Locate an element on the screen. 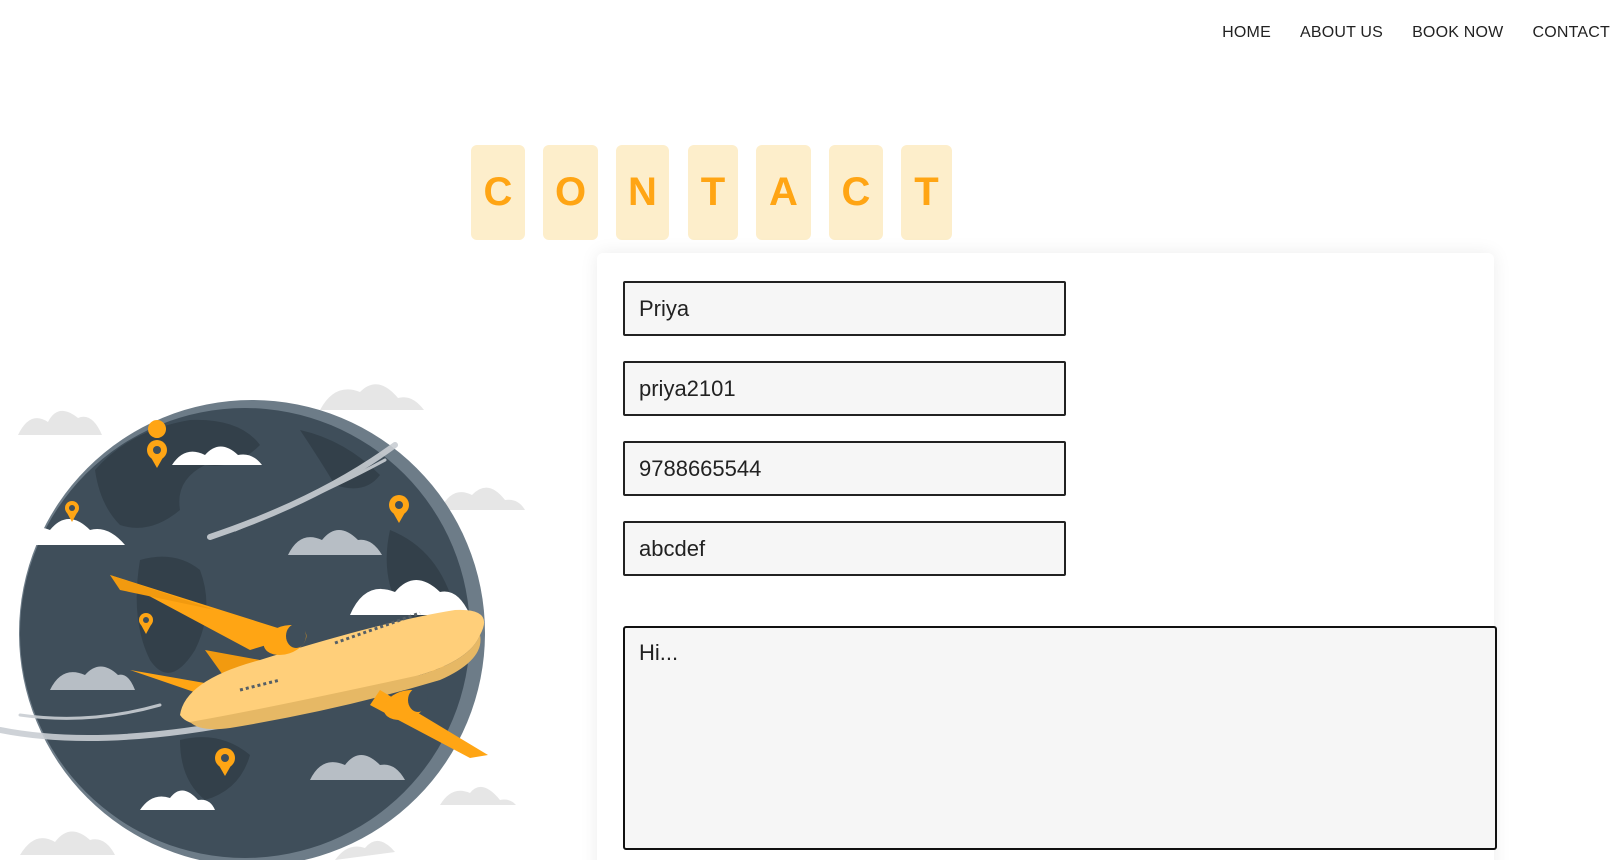 This screenshot has height=860, width=1624. top-nav: HOME ABOUT US BOOK NOW CONTACT is located at coordinates (1401, 33).